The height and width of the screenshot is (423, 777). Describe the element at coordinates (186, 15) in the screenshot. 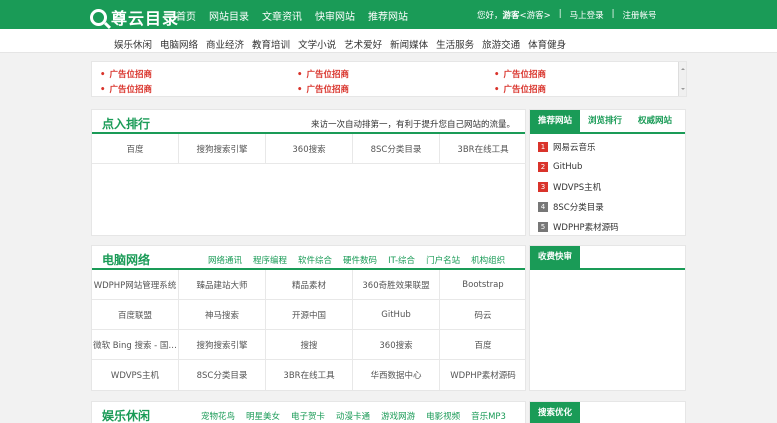

I see `nav-home: 首页` at that location.